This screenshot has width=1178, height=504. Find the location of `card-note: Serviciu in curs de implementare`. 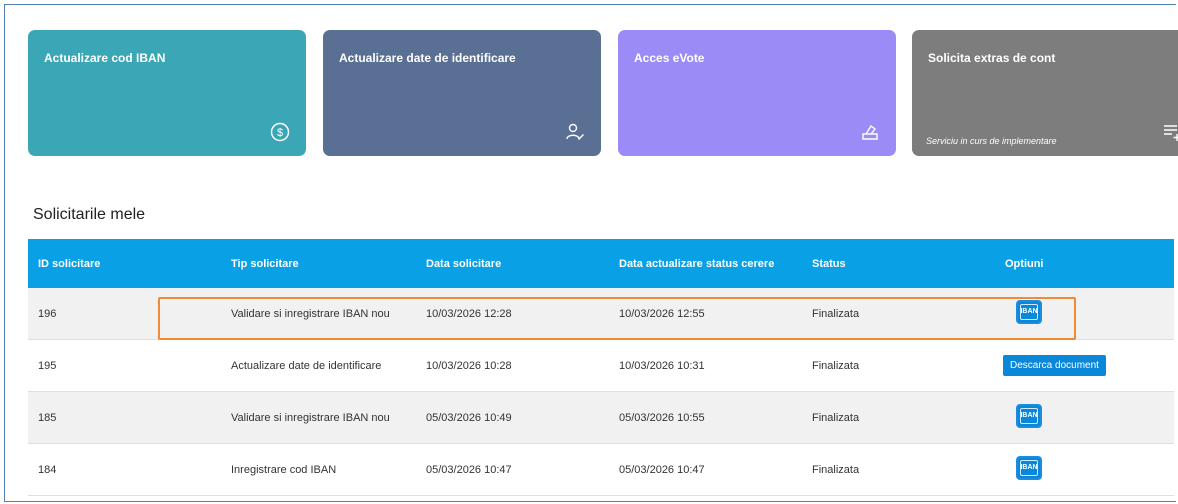

card-note: Serviciu in curs de implementare is located at coordinates (991, 141).